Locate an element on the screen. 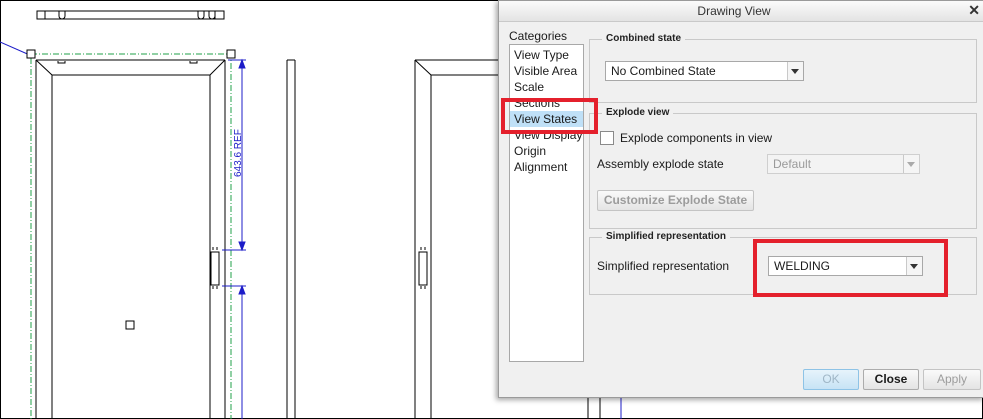 The image size is (983, 419). ok-button: OK is located at coordinates (831, 379).